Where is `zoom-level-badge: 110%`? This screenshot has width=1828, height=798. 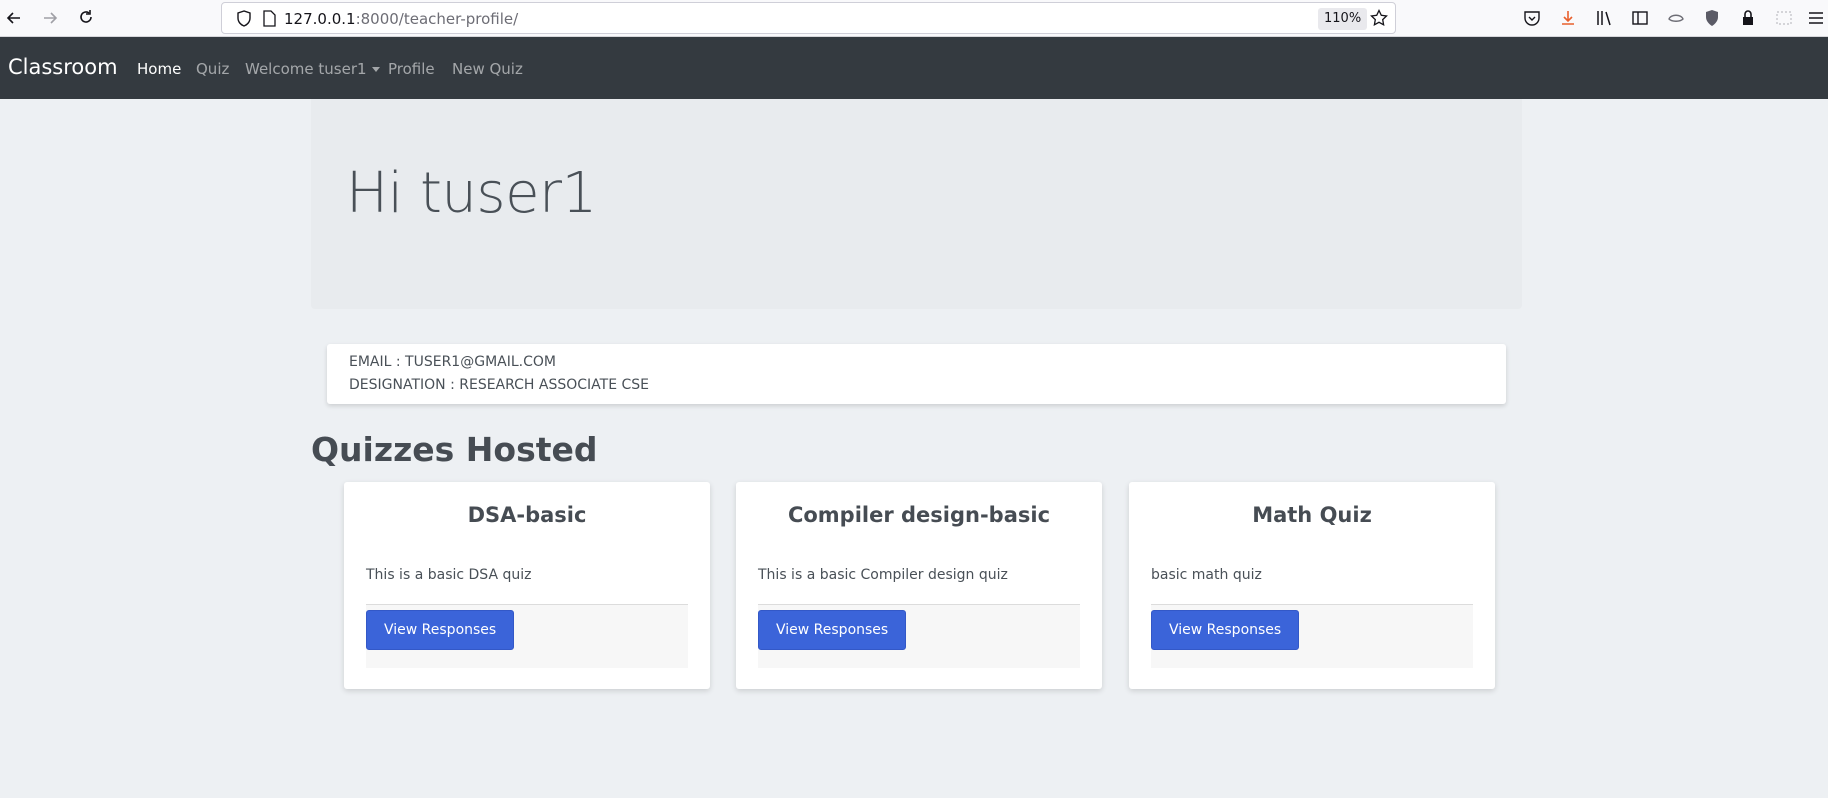 zoom-level-badge: 110% is located at coordinates (1343, 19).